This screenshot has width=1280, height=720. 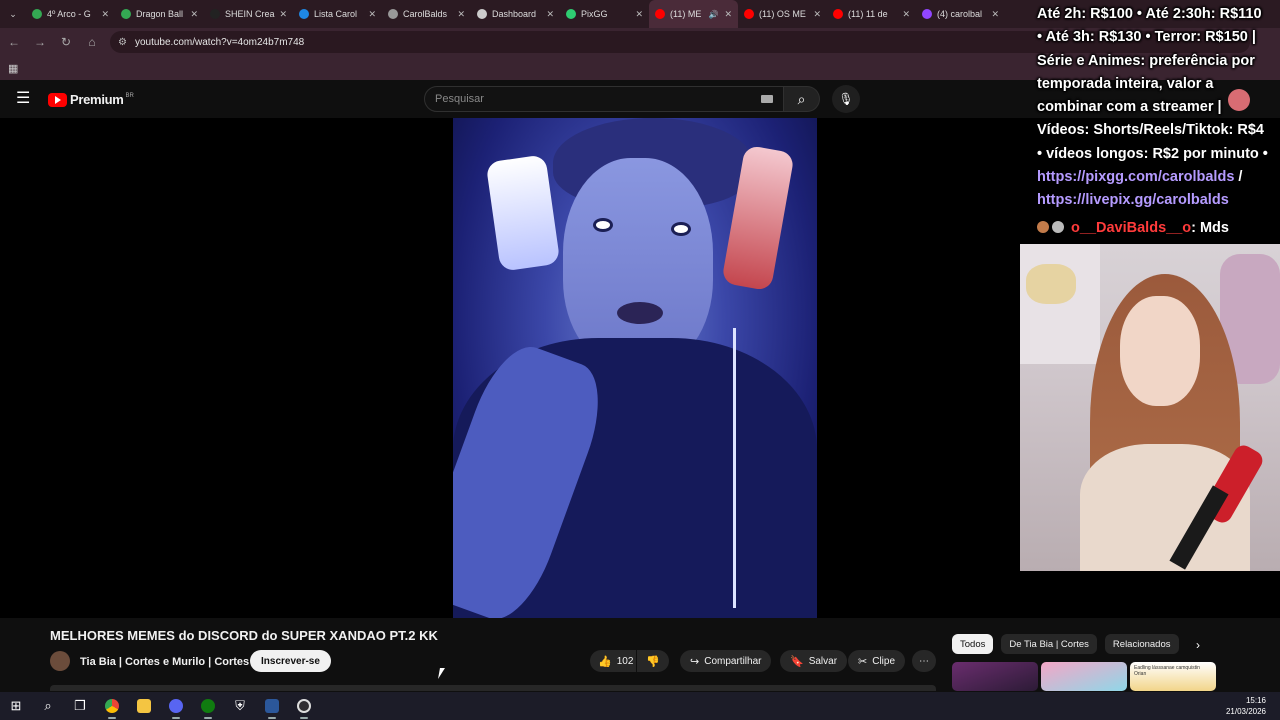 I want to click on overlay-text-line: Vídeos: Shorts/Reels/Tiktok: R$4, so click(x=1150, y=130).